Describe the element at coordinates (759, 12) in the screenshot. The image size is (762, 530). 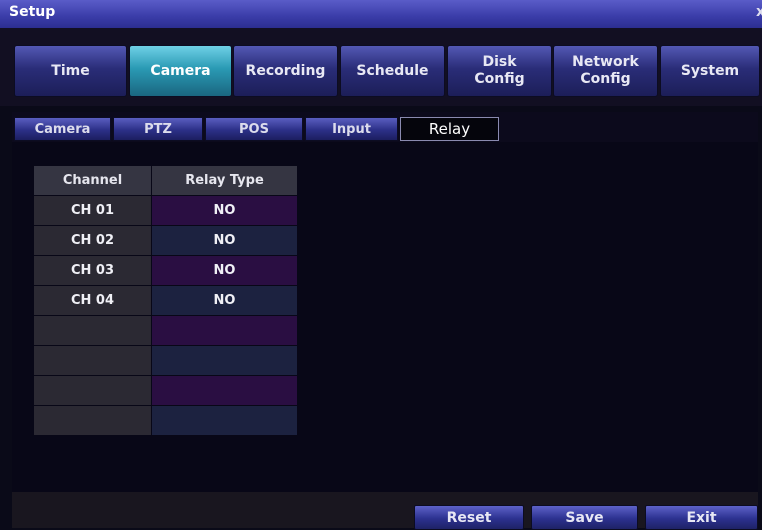
I see `close-icon: x` at that location.